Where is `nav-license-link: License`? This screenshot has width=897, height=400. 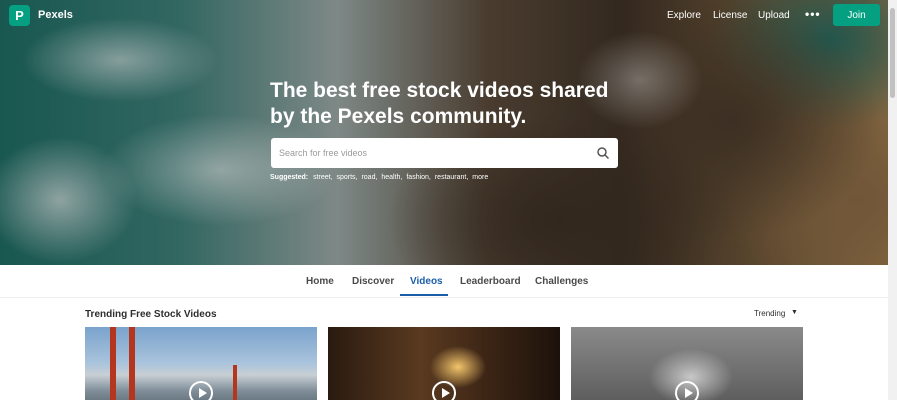 nav-license-link: License is located at coordinates (730, 15).